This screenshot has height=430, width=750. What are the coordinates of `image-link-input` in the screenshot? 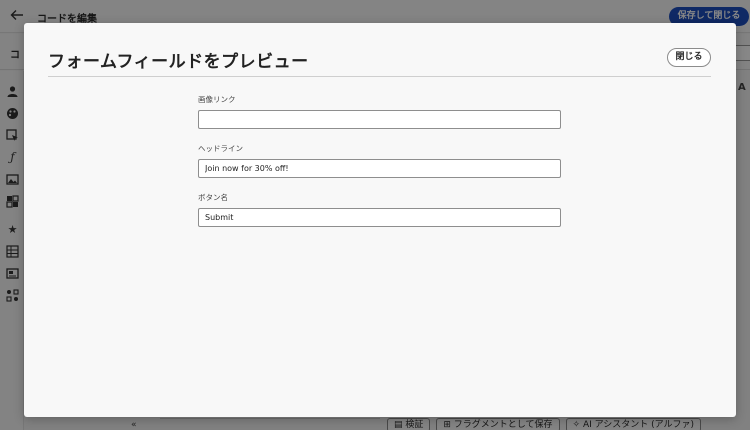 It's located at (379, 119).